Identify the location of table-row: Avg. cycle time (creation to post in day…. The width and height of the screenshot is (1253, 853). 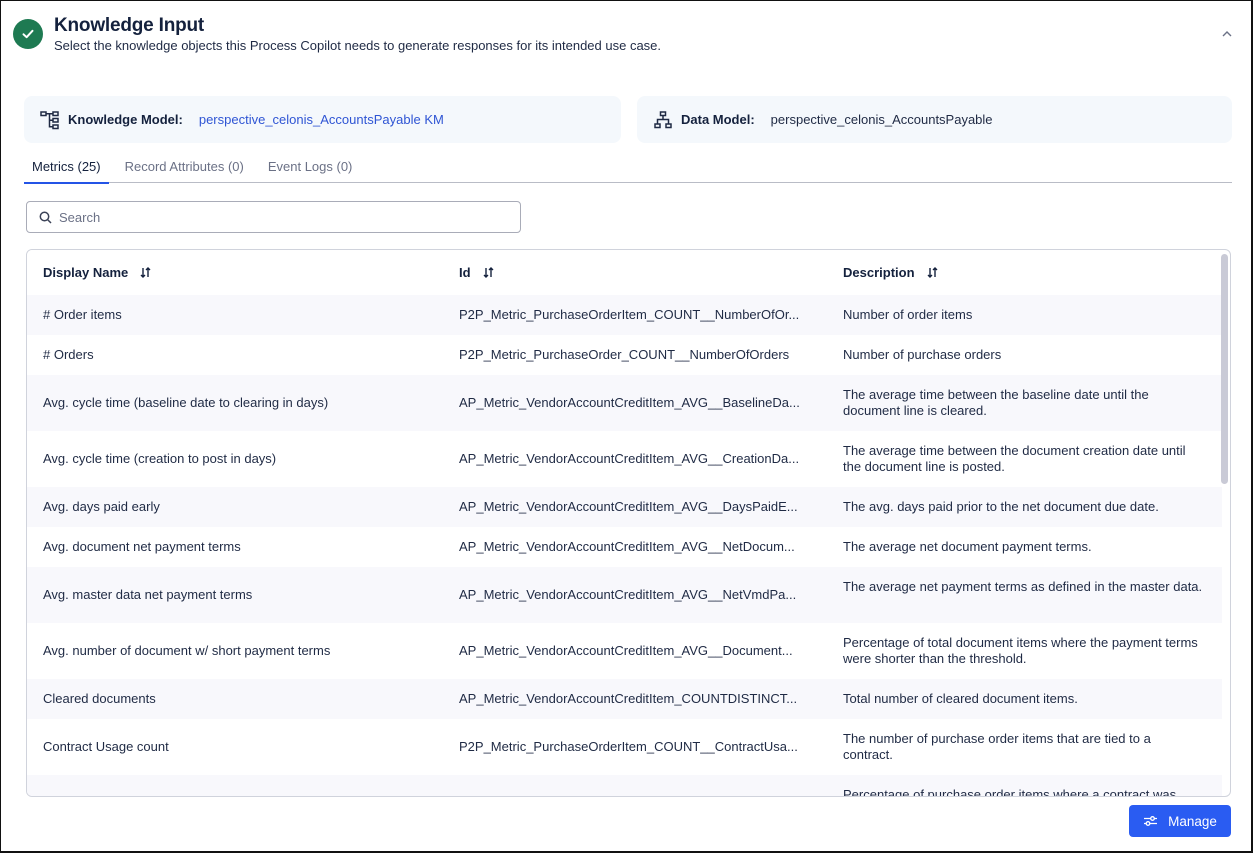
(624, 459).